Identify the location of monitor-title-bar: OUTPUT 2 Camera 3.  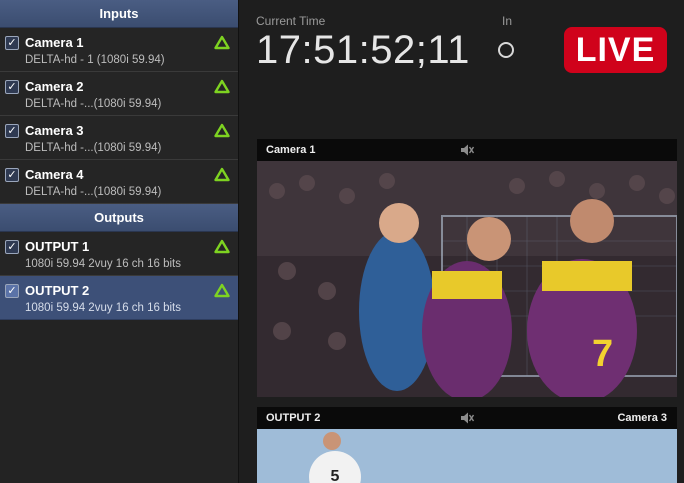
(467, 418).